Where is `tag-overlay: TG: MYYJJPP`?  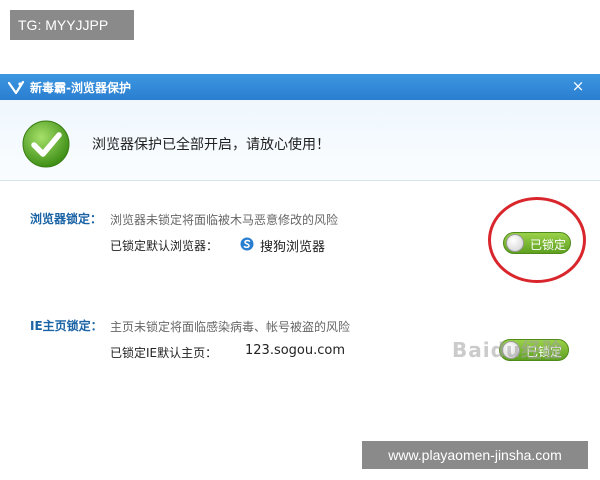 tag-overlay: TG: MYYJJPP is located at coordinates (72, 25).